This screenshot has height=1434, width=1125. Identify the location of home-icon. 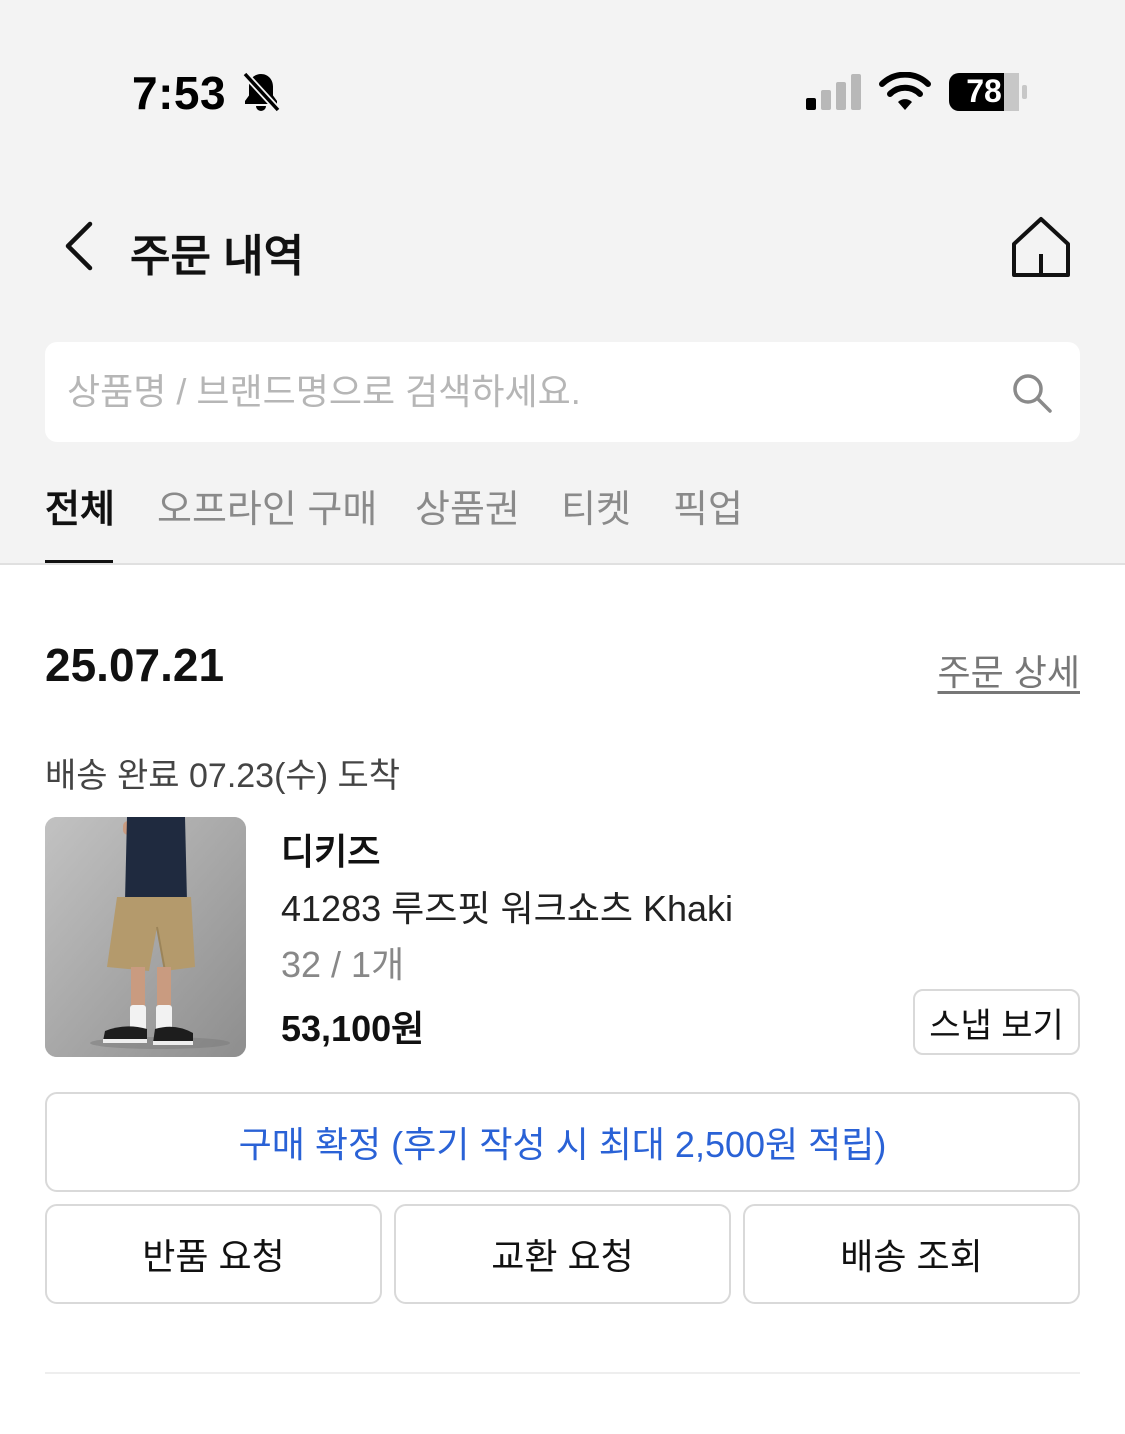
(1041, 247).